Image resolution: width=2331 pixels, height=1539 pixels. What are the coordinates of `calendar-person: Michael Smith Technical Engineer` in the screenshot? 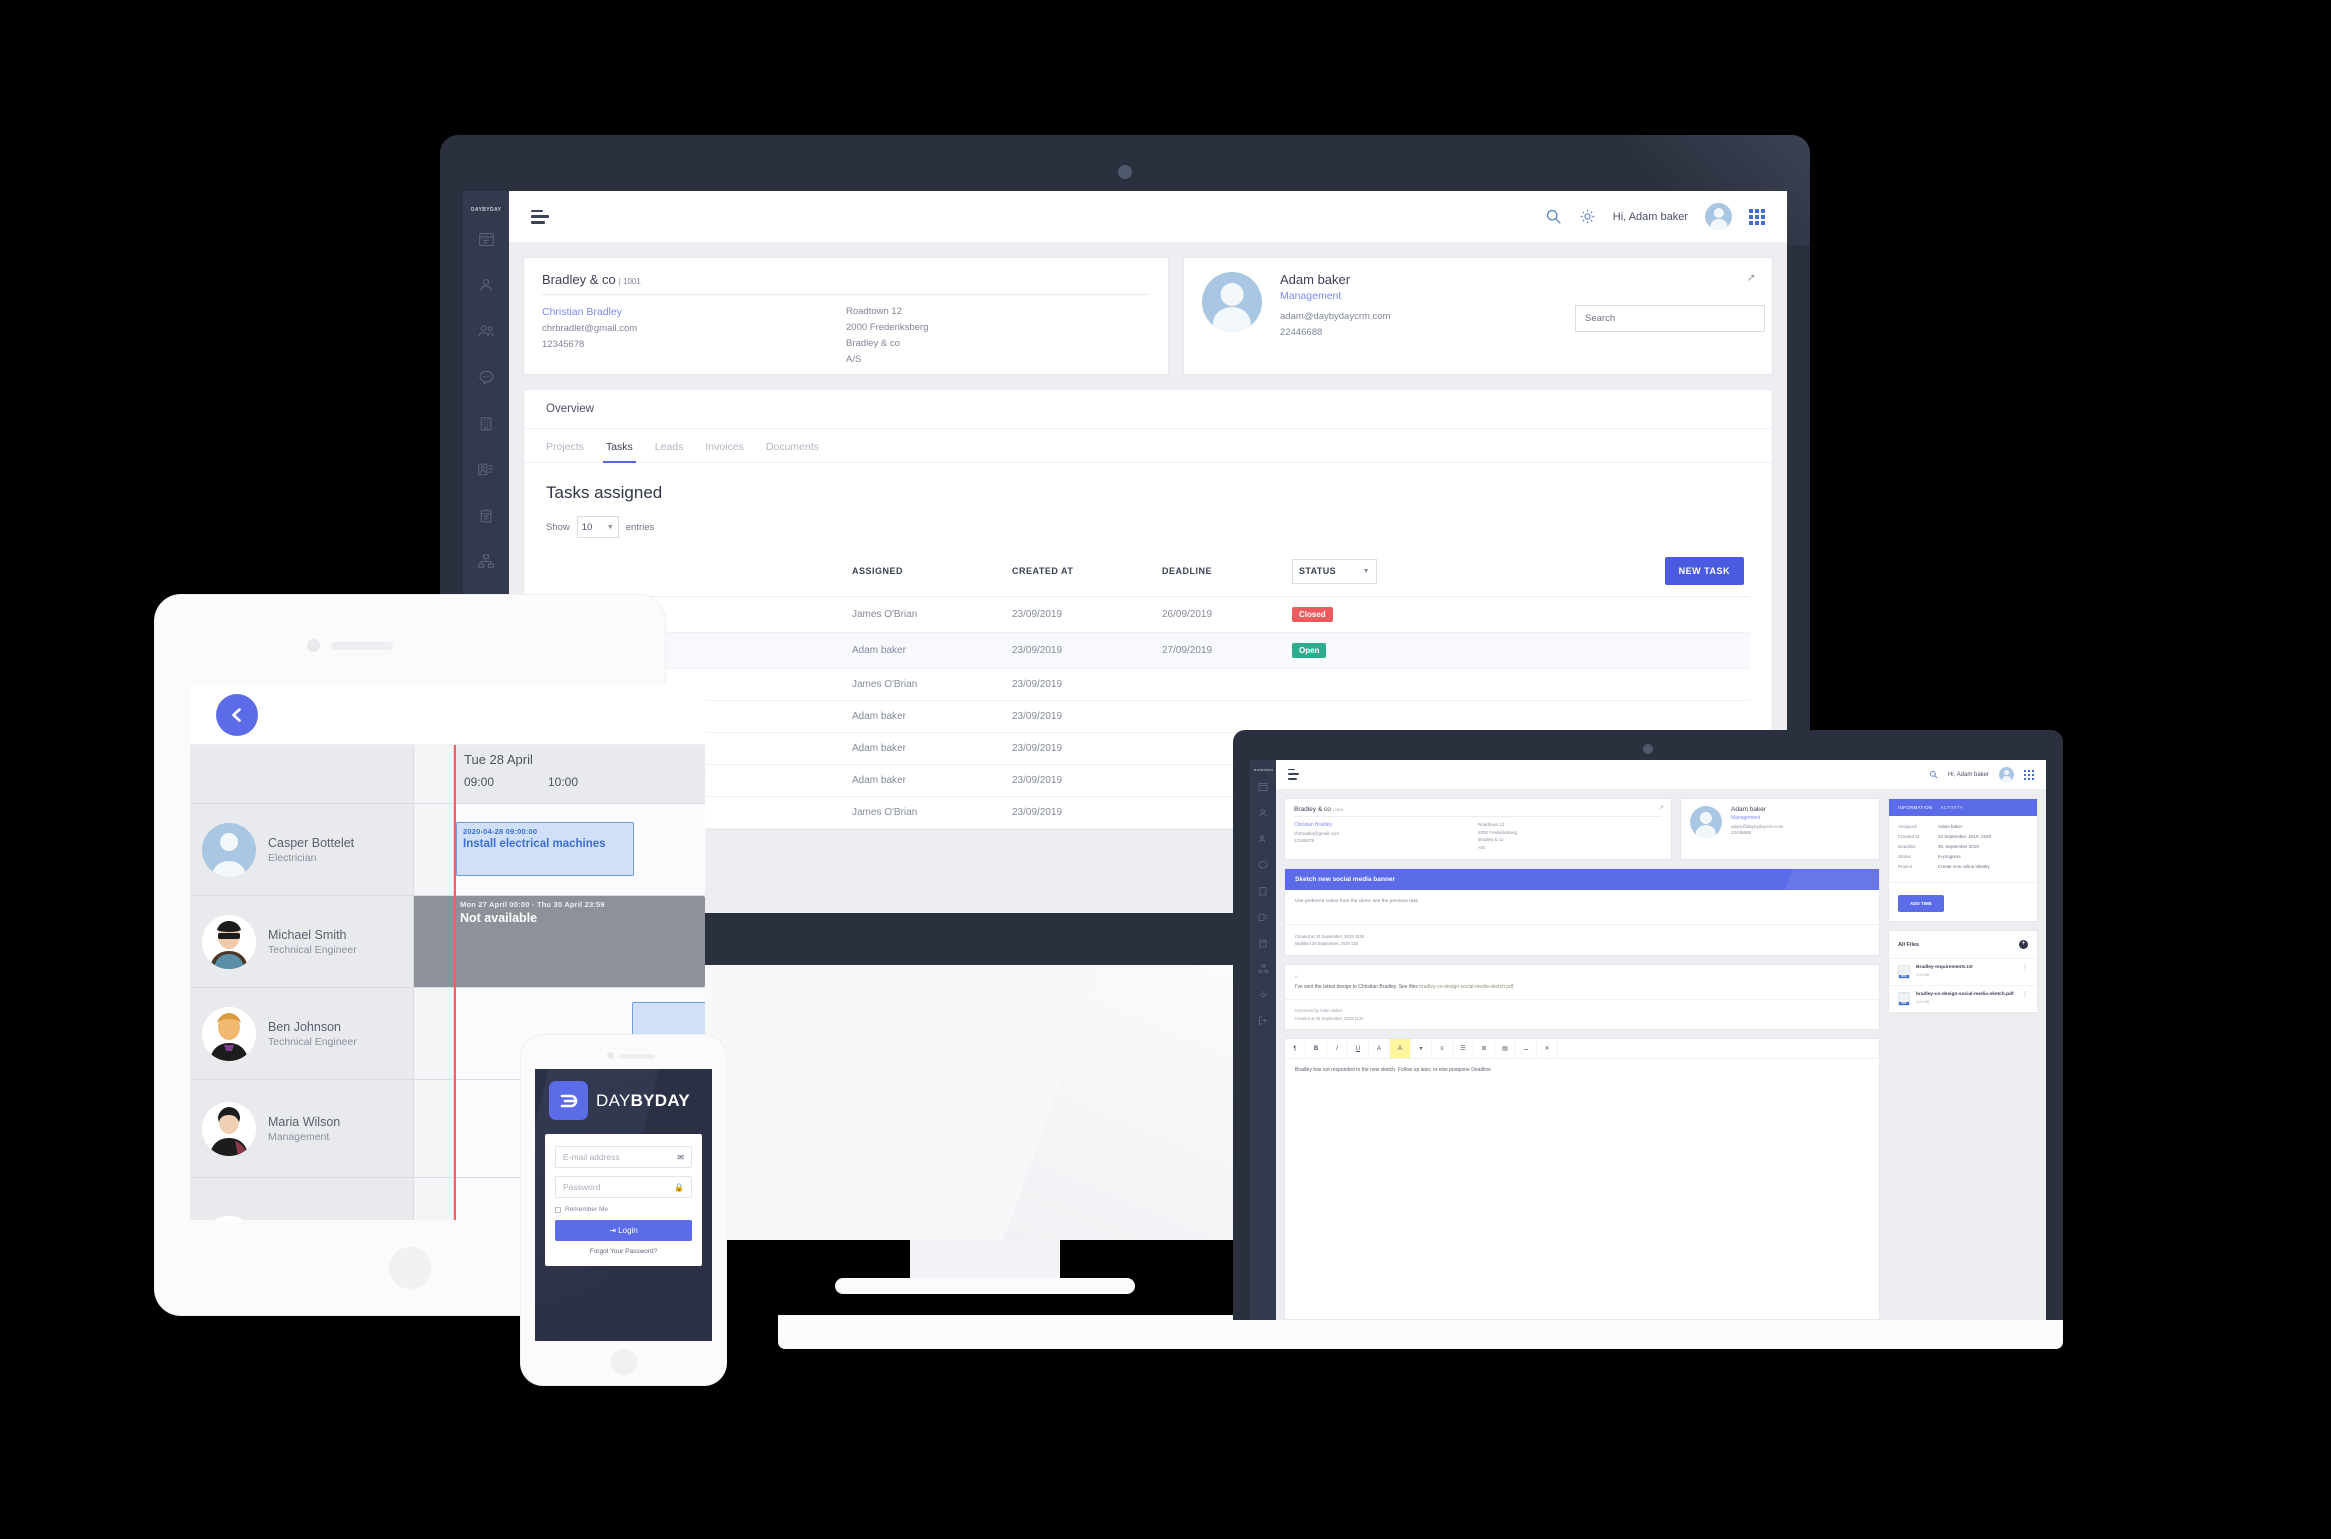 It's located at (302, 941).